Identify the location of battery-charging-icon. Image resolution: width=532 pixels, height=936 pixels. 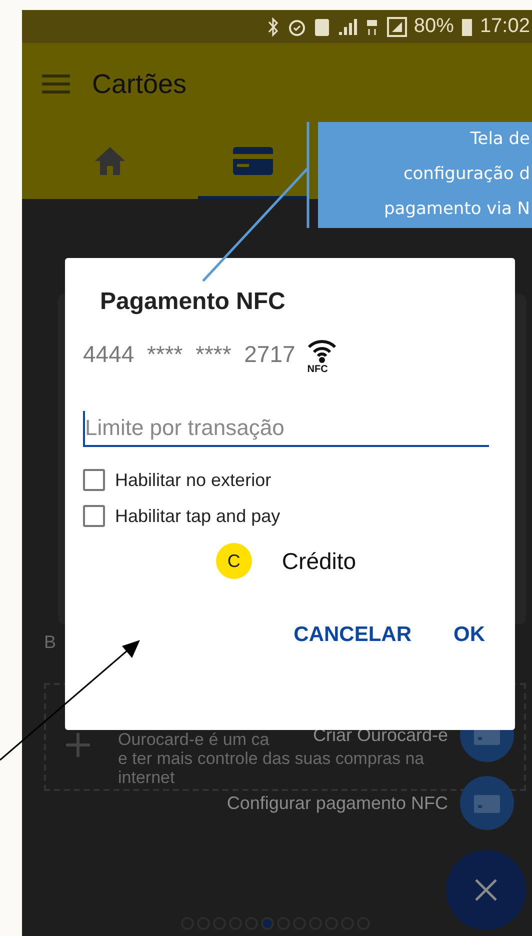
(466, 26).